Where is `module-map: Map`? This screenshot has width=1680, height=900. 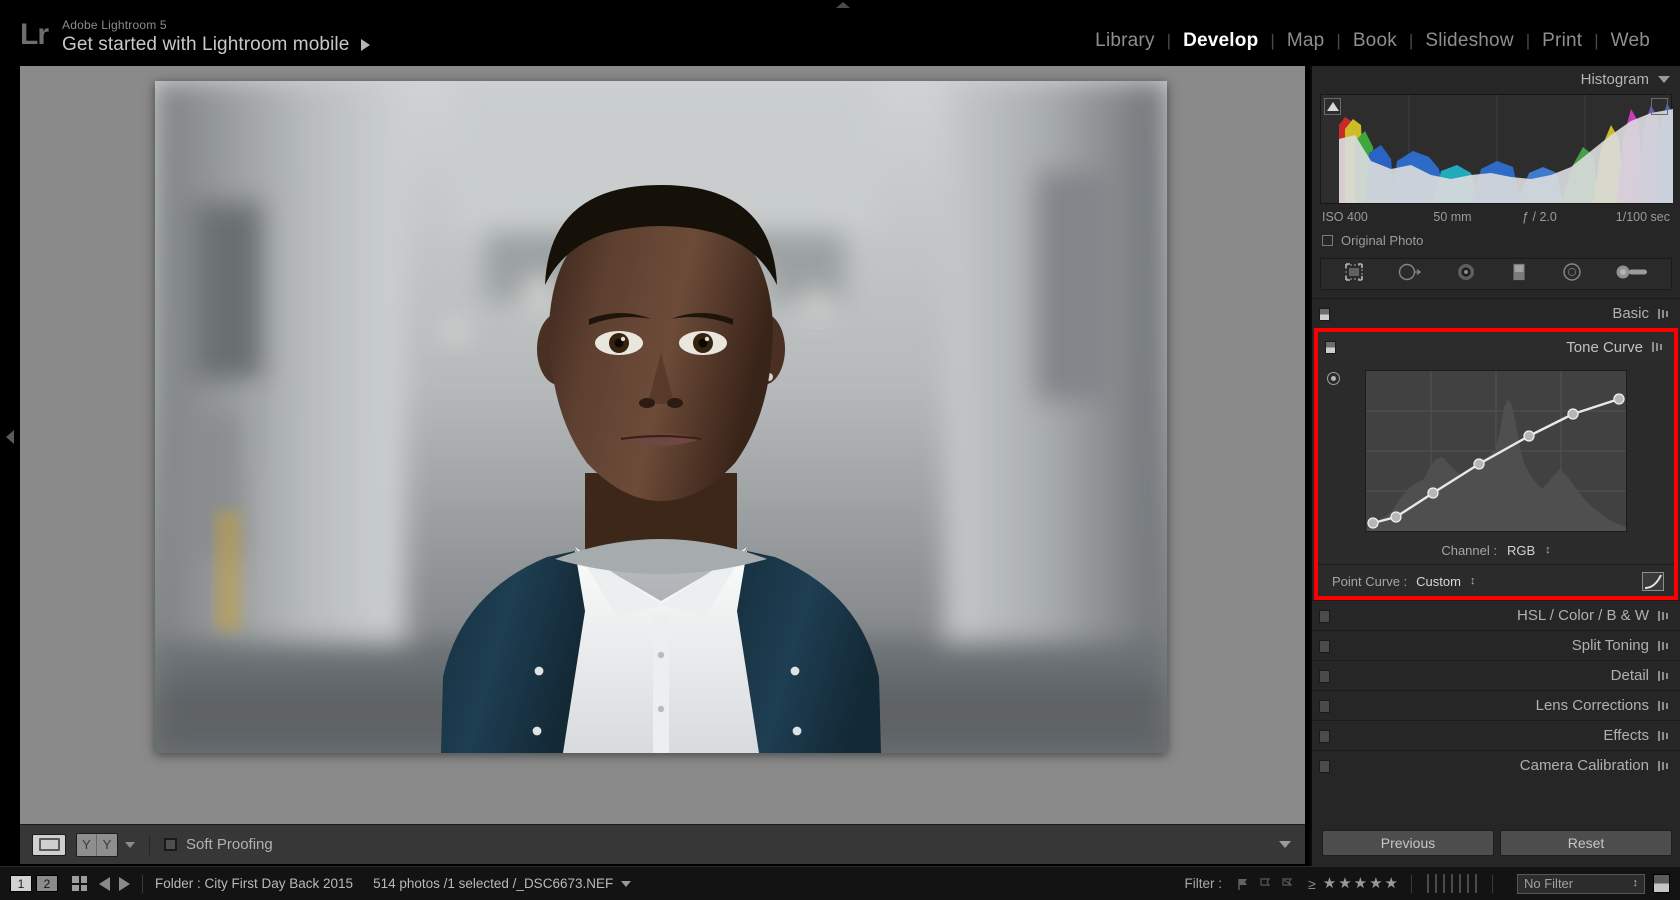 module-map: Map is located at coordinates (1306, 41).